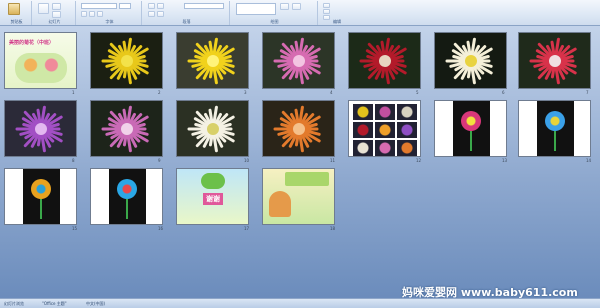  I want to click on slide-number: 6, so click(503, 92).